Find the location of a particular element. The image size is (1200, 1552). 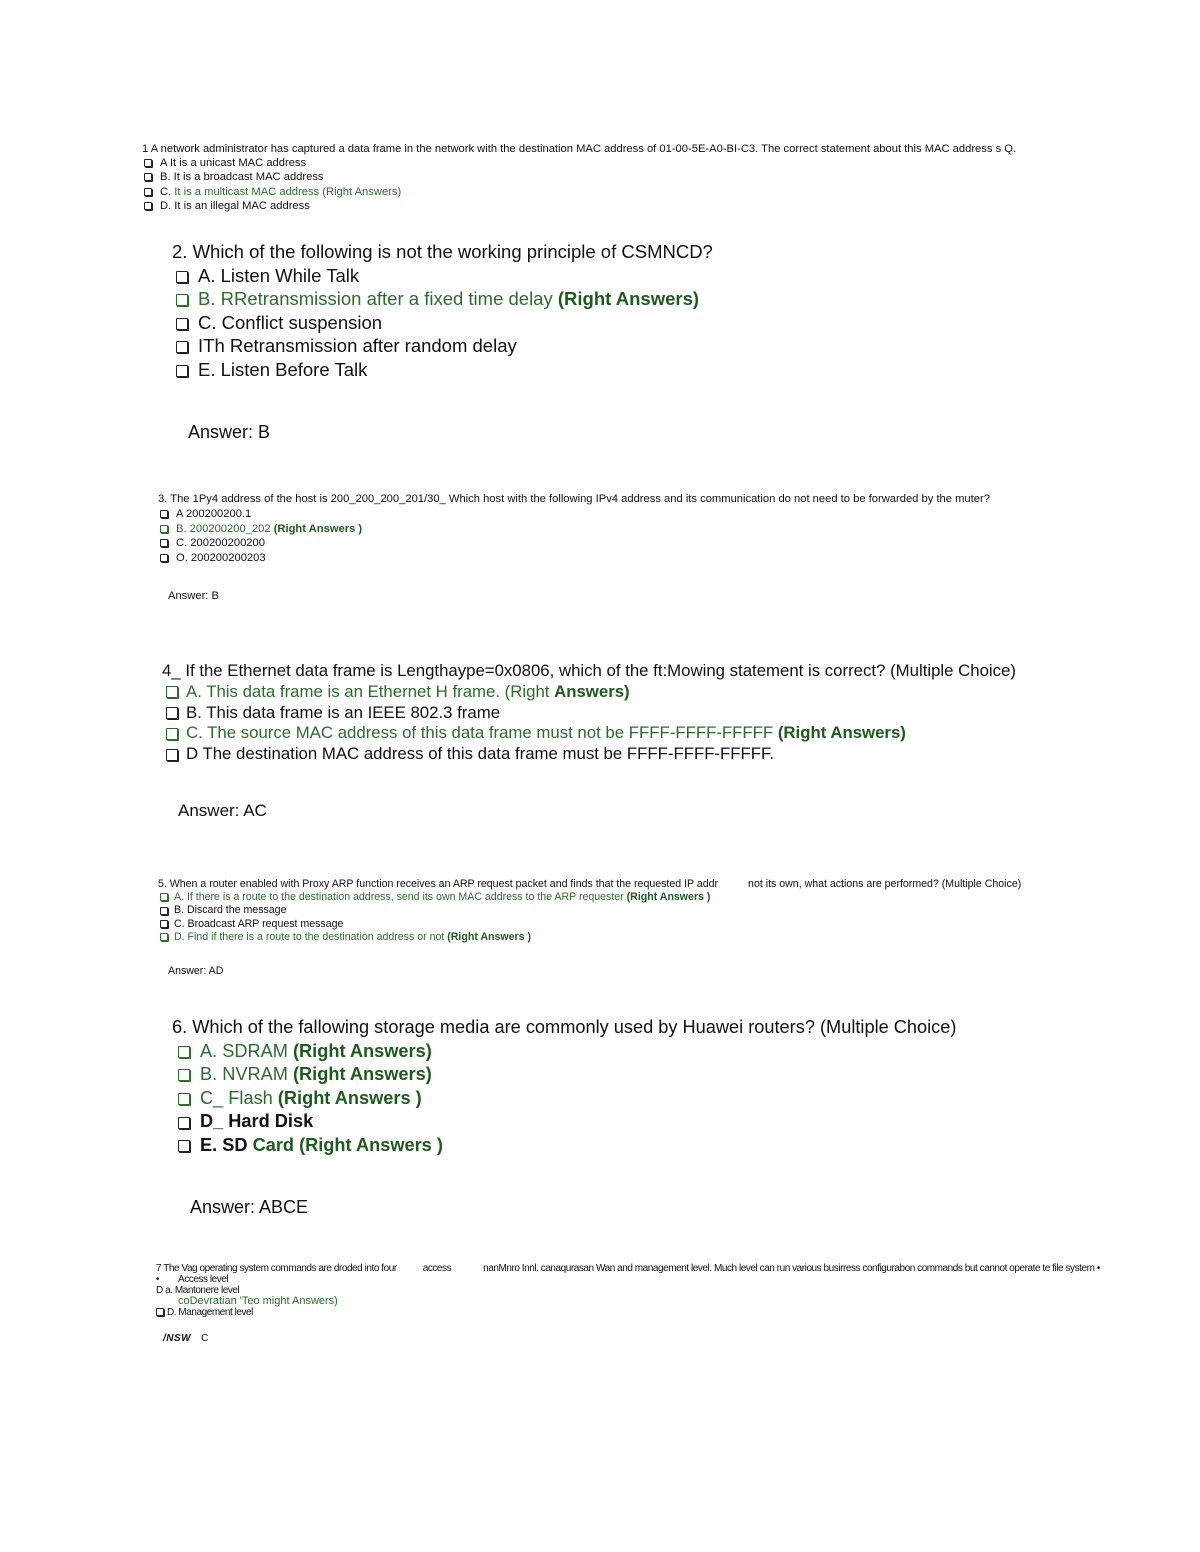

option-3b: B. 200200200_202 (Right Answers ) is located at coordinates (574, 529).